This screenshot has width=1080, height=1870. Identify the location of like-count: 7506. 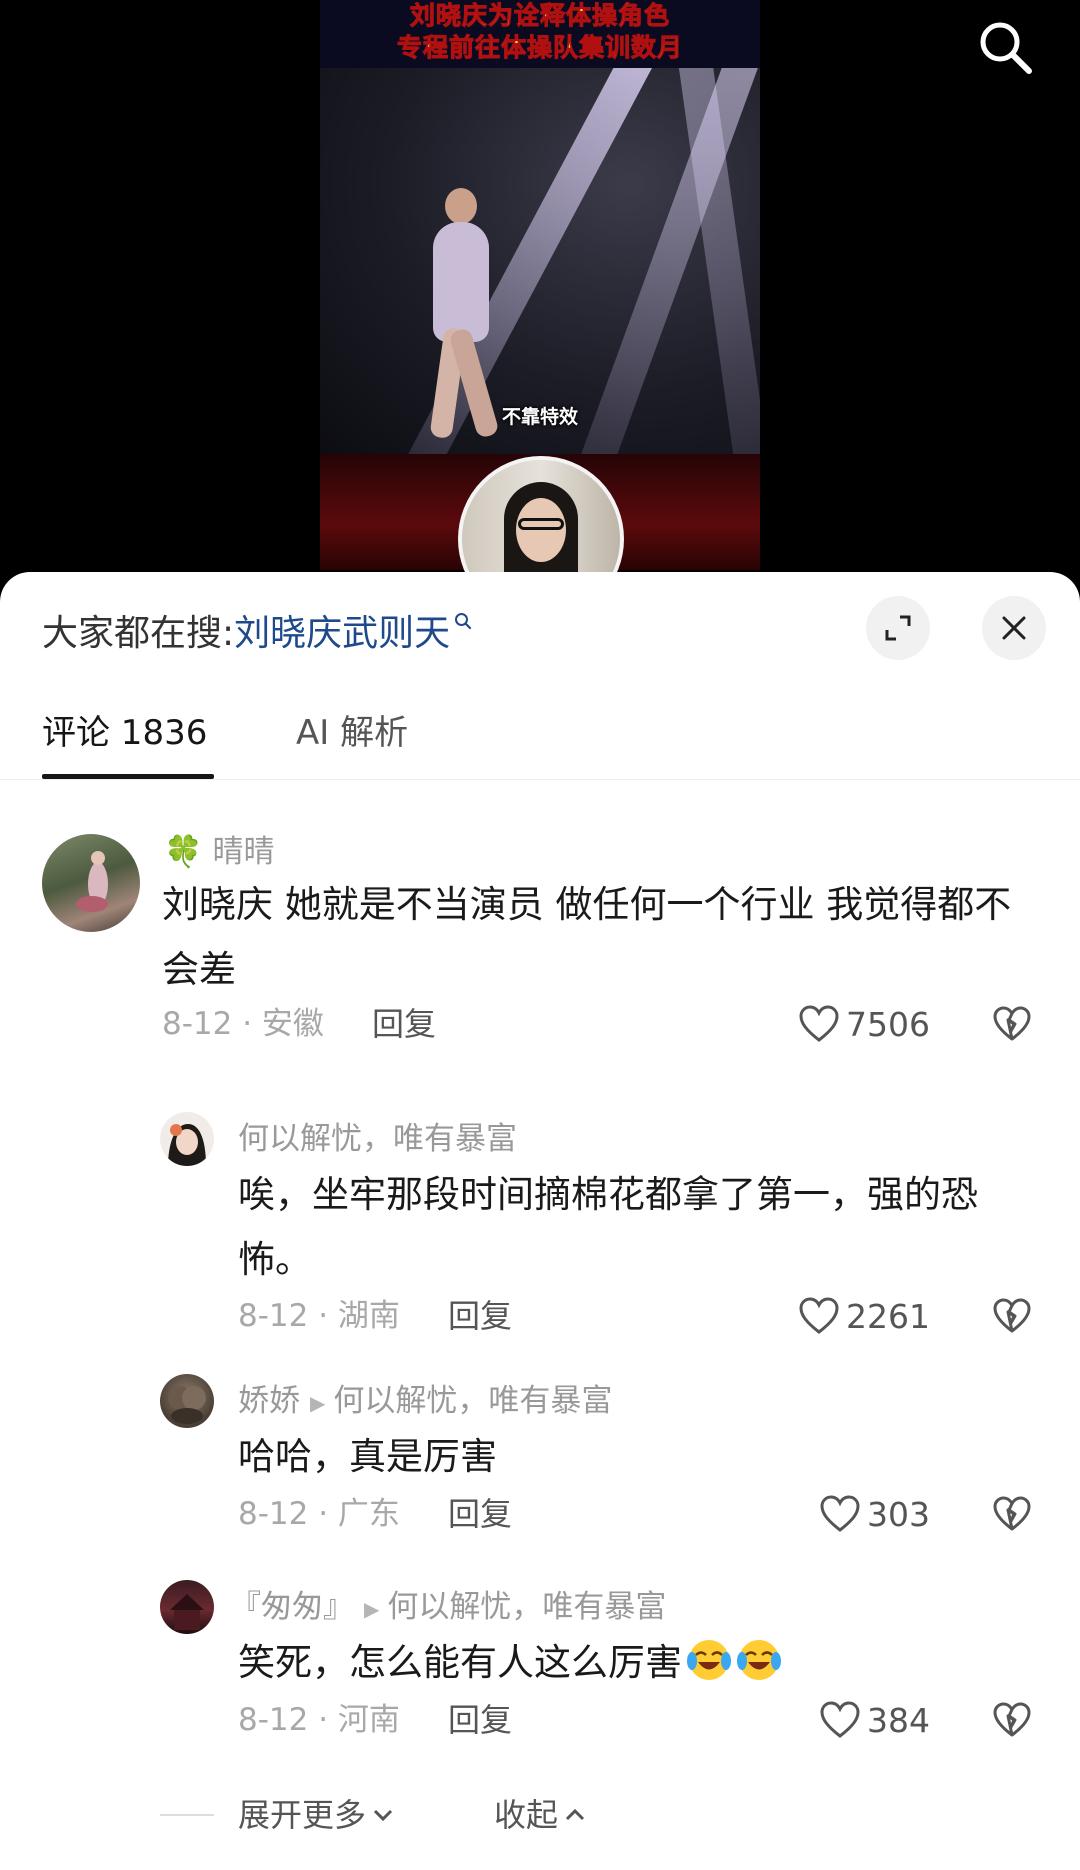
(888, 1024).